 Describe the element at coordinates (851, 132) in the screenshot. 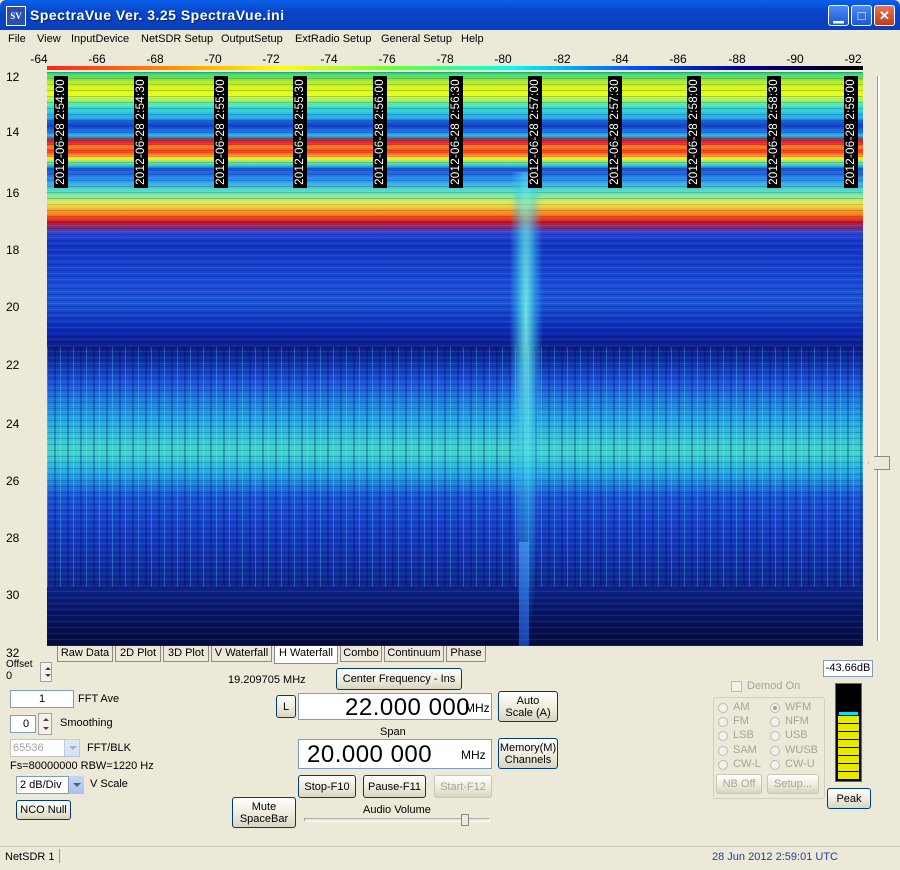

I see `timestamp-label: 2012-06-28 2:59:00` at that location.